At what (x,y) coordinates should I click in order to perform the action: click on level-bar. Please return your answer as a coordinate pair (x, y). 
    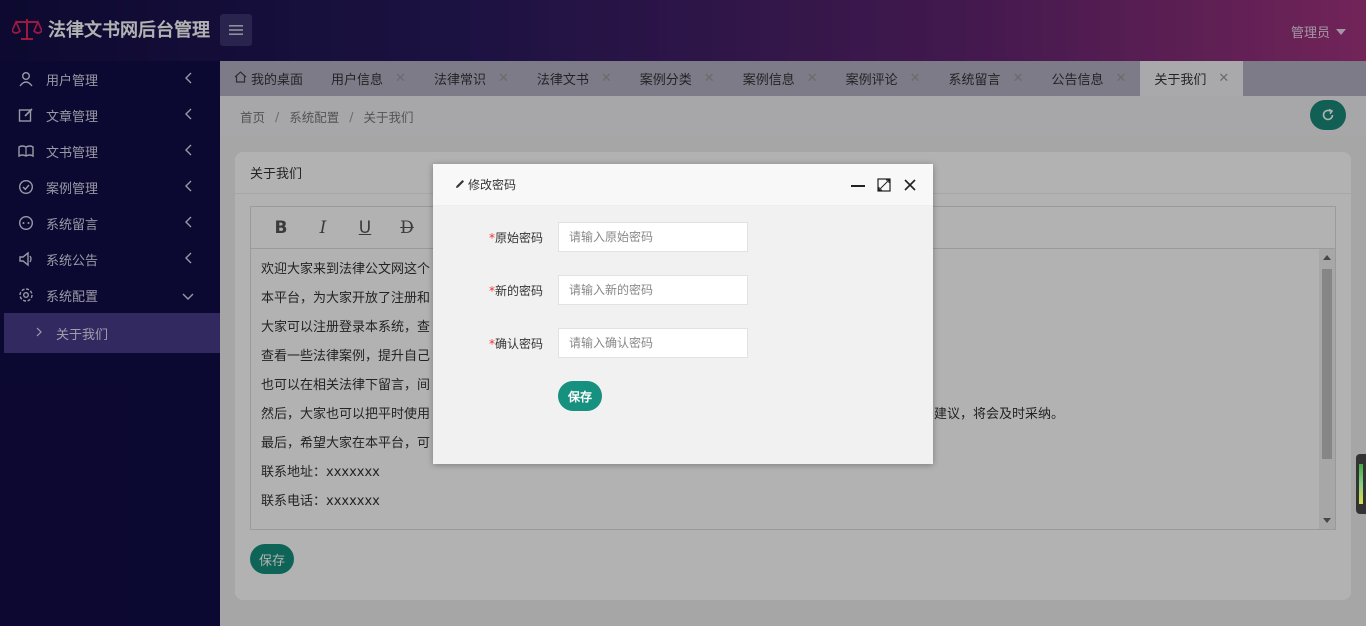
    Looking at the image, I should click on (1361, 484).